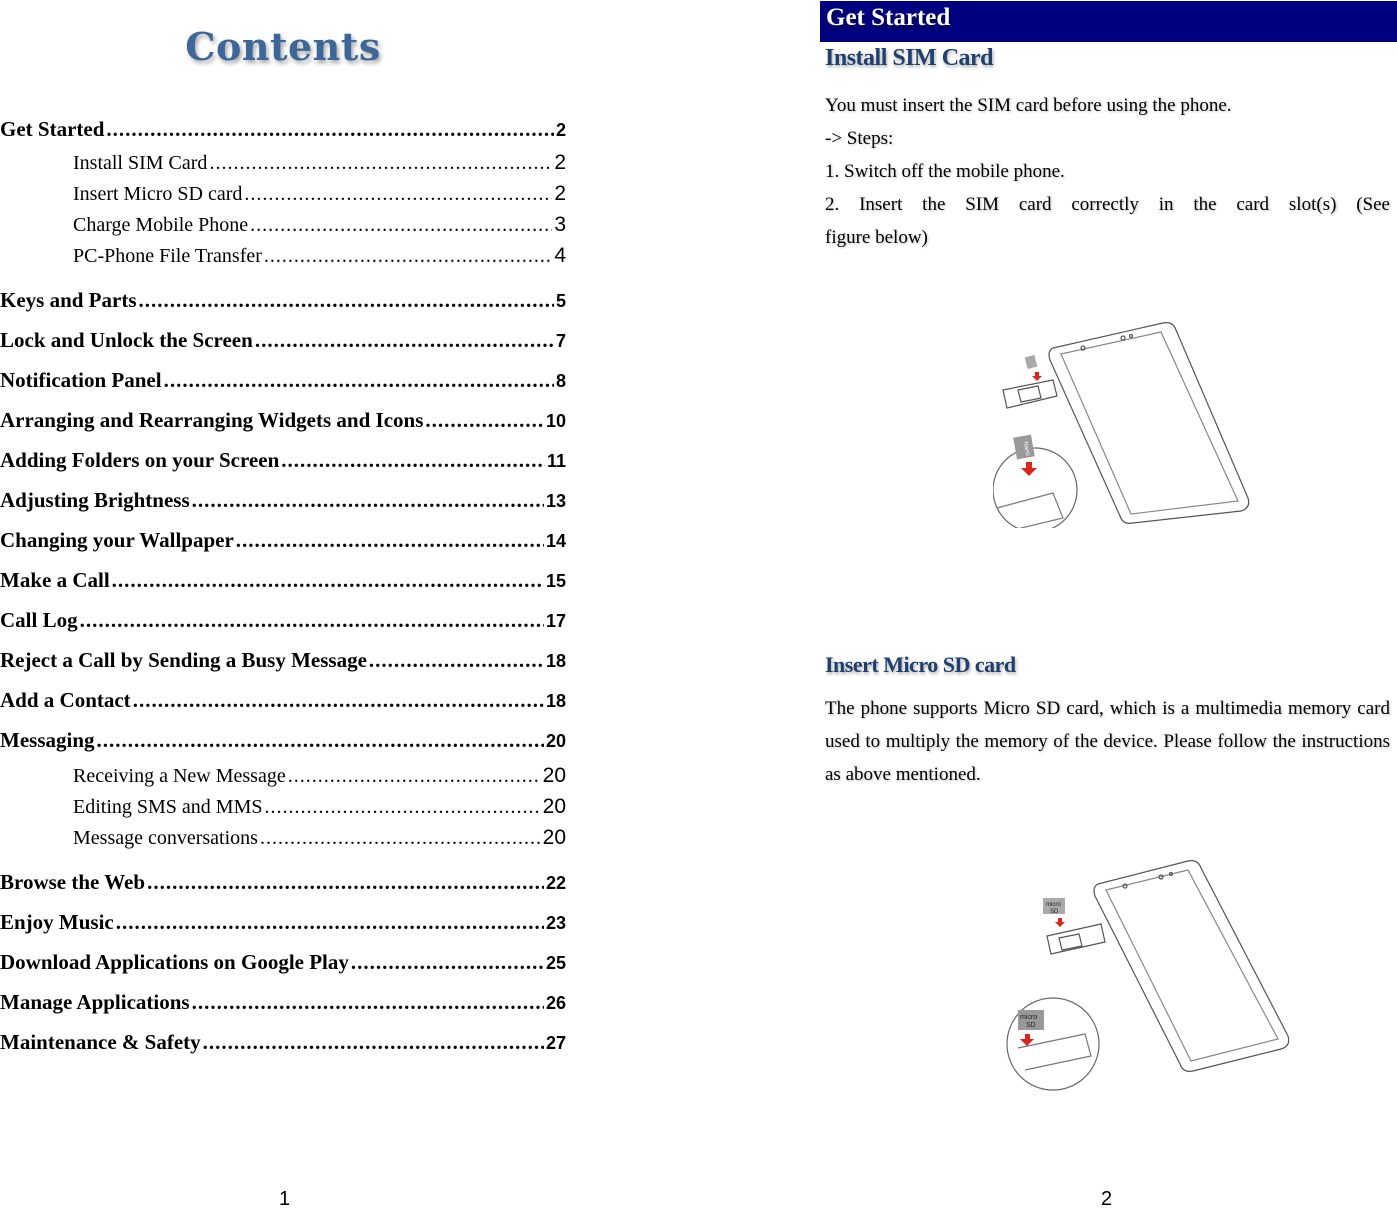 The width and height of the screenshot is (1397, 1216). I want to click on toc-entry-title: PC-Phone File Transfer, so click(167, 256).